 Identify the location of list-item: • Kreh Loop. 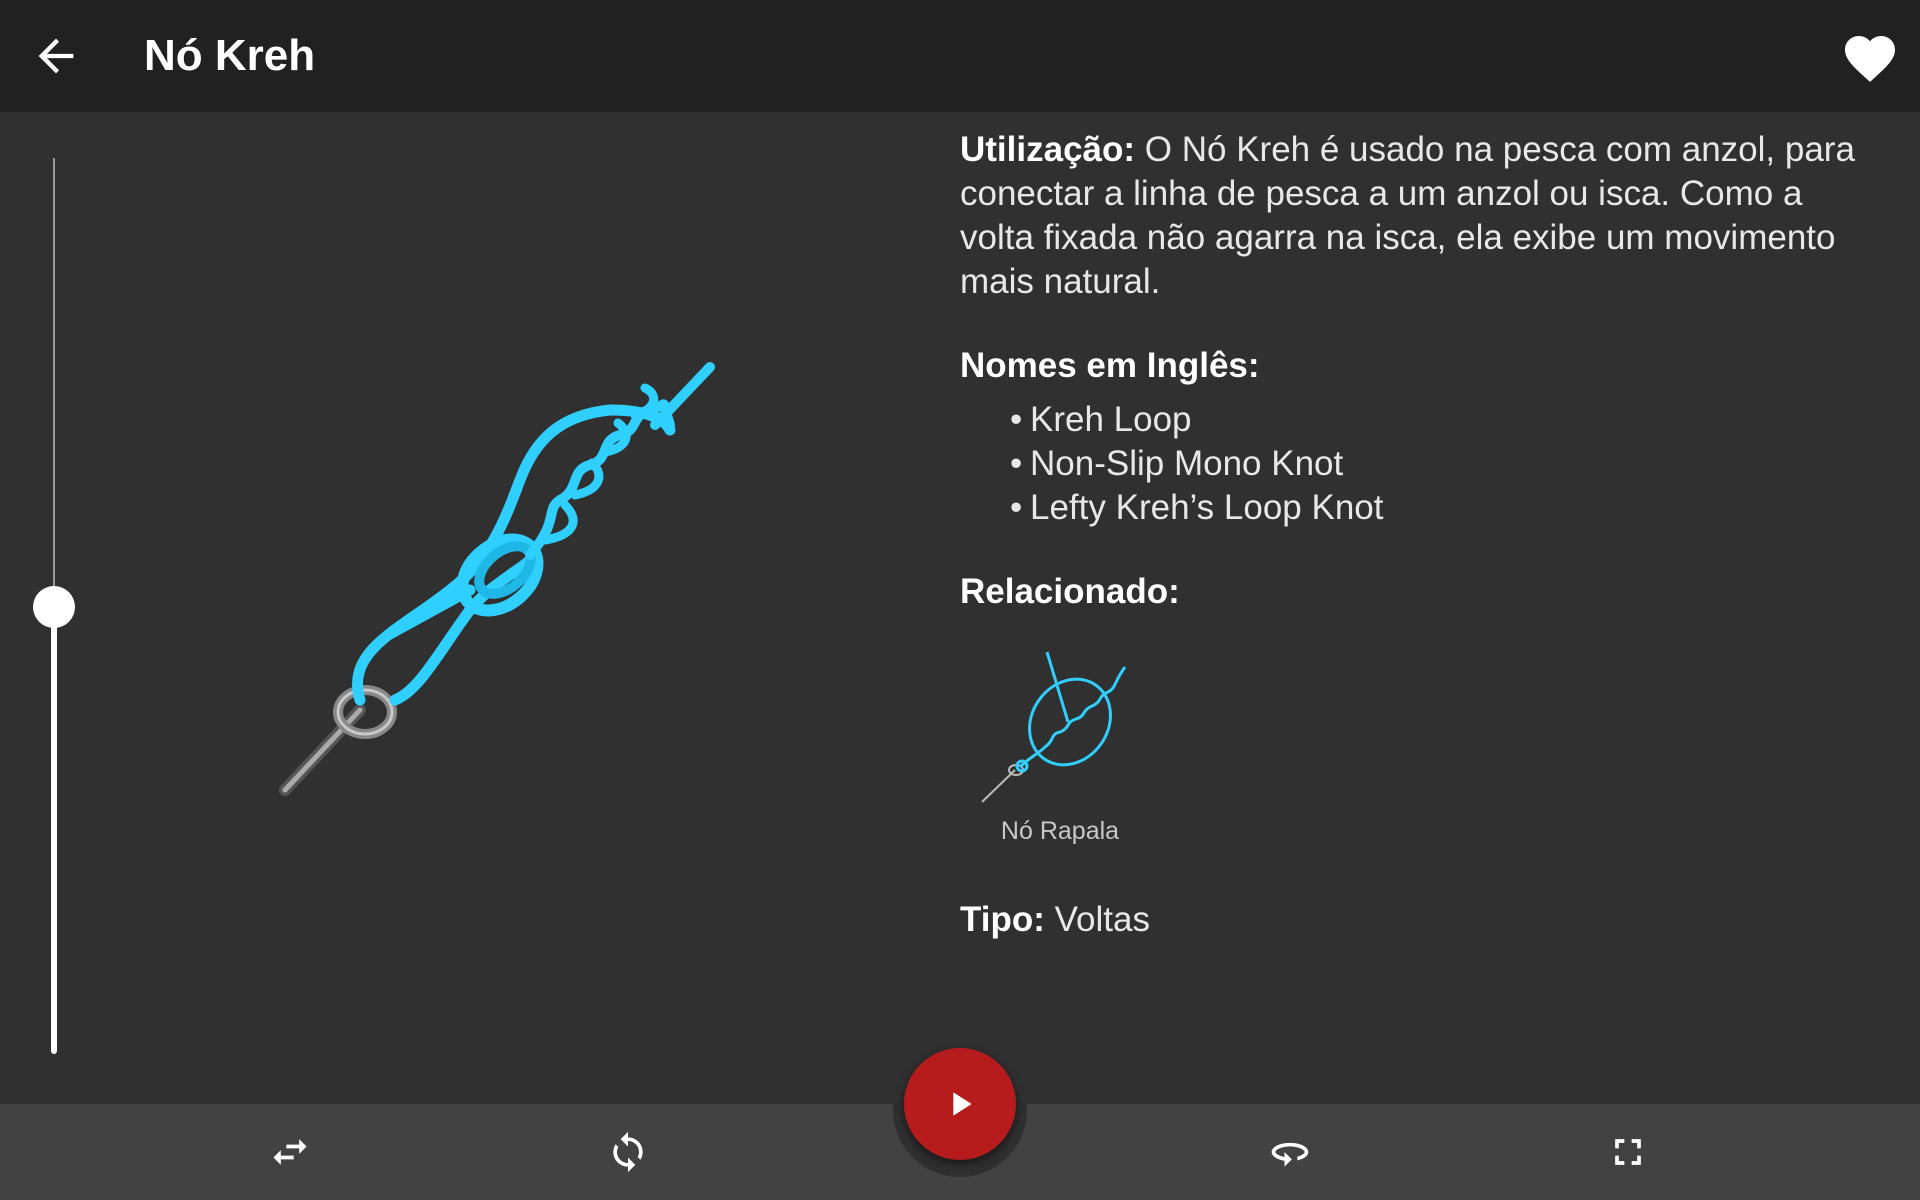
(1101, 419).